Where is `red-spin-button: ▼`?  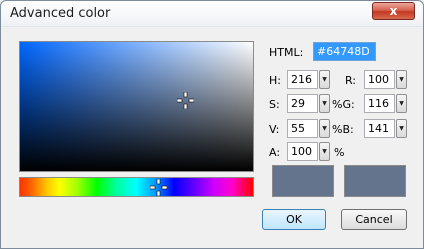 red-spin-button: ▼ is located at coordinates (401, 79).